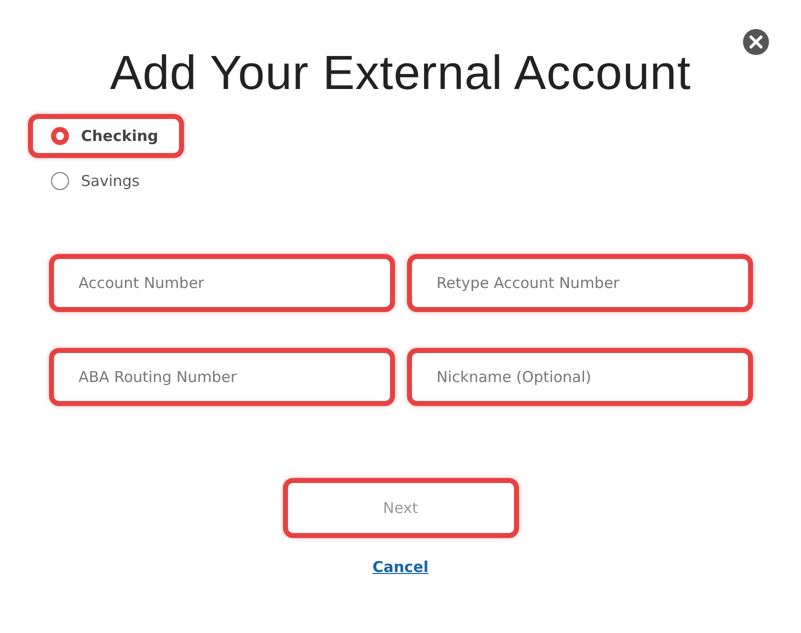  I want to click on close-icon, so click(756, 42).